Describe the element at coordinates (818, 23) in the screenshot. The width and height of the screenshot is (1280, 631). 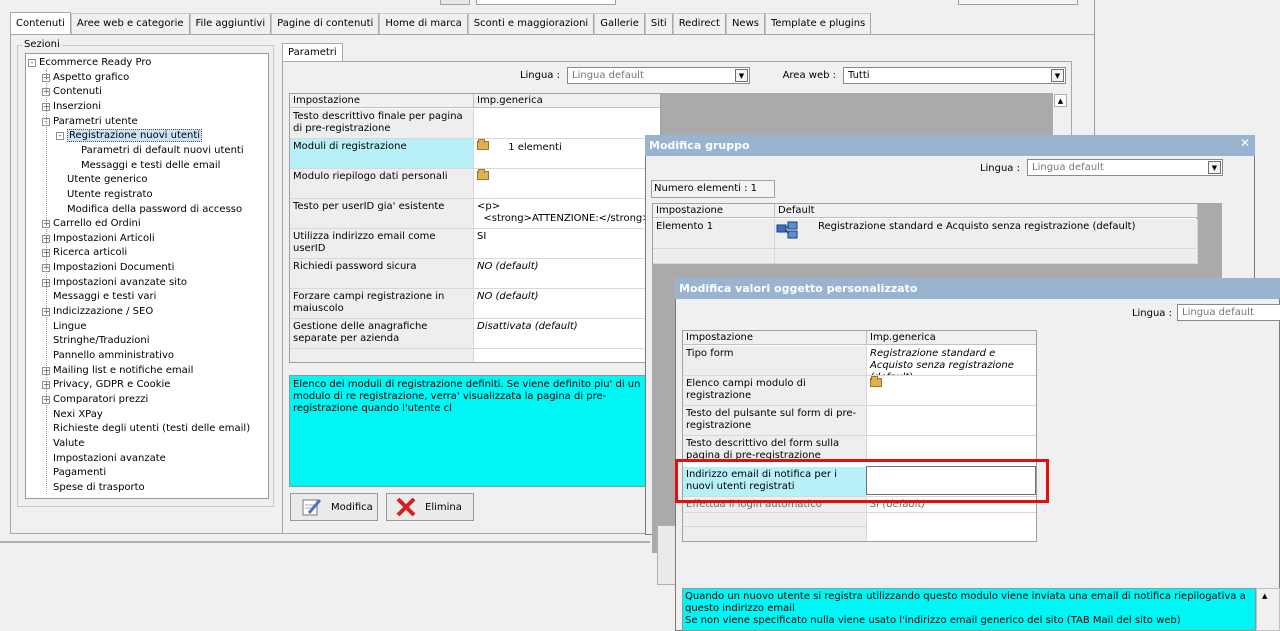
I see `tab-template-plugins: Template e plugins` at that location.